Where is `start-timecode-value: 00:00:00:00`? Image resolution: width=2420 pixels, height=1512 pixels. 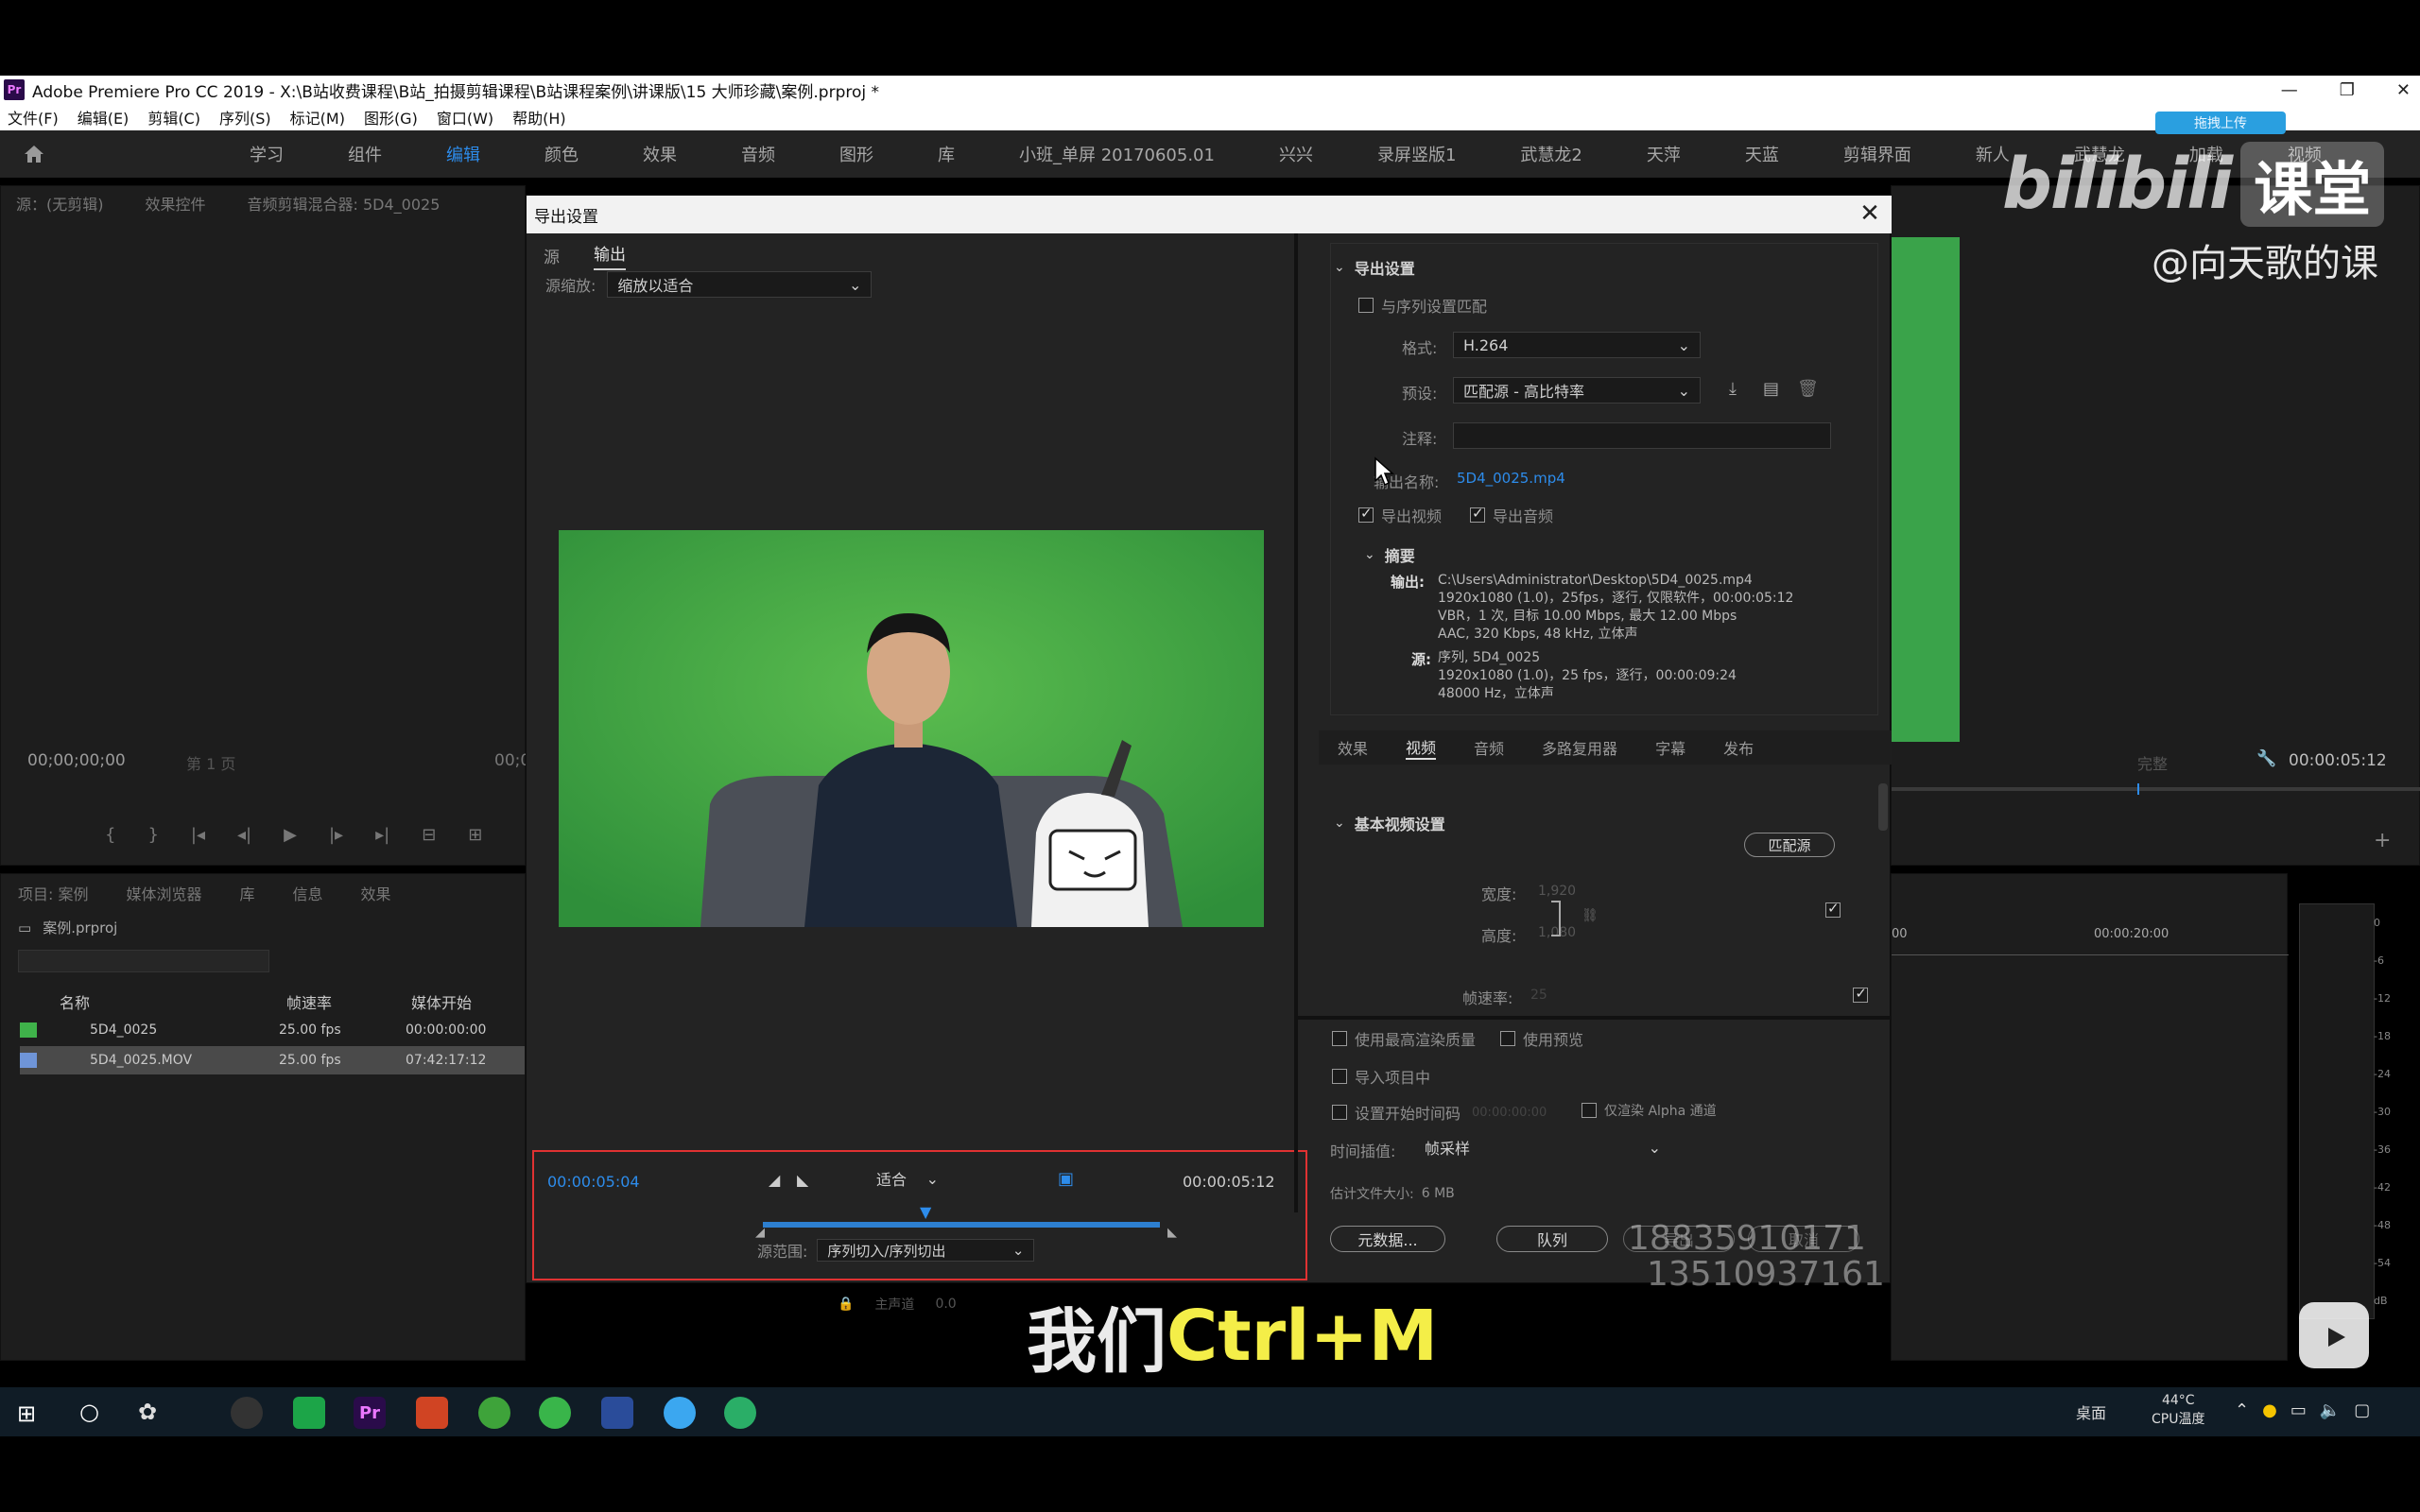 start-timecode-value: 00:00:00:00 is located at coordinates (1509, 1113).